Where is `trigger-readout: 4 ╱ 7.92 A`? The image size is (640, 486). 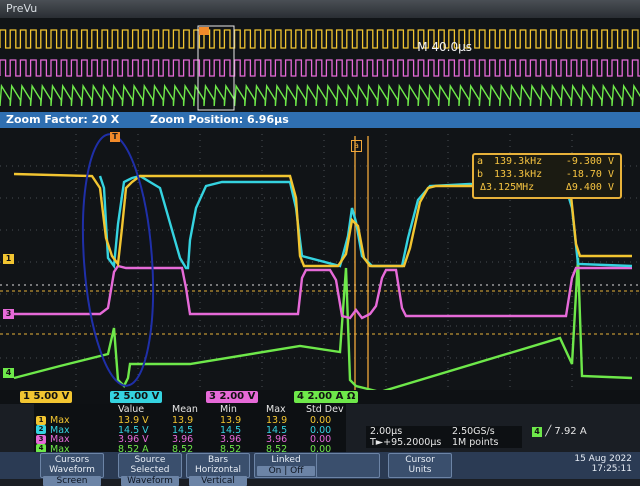 trigger-readout: 4 ╱ 7.92 A is located at coordinates (567, 433).